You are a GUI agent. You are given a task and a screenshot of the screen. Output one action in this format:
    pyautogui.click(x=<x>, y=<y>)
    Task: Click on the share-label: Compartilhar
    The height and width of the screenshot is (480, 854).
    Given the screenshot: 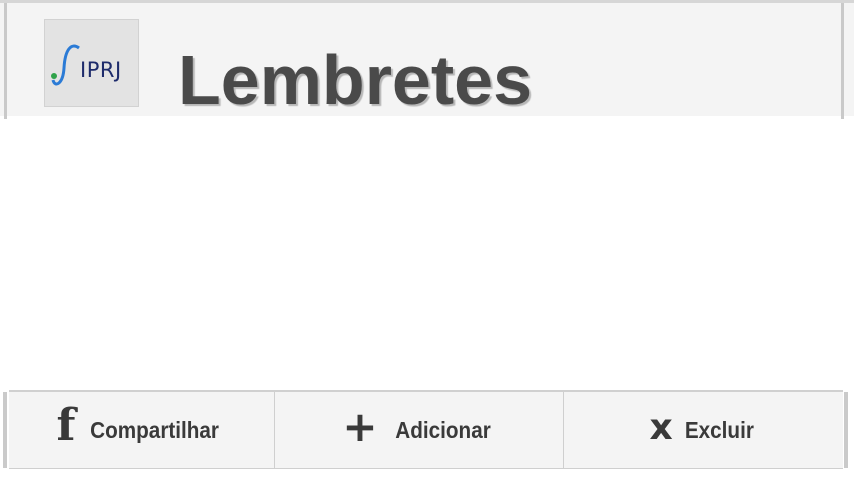 What is the action you would take?
    pyautogui.click(x=155, y=429)
    